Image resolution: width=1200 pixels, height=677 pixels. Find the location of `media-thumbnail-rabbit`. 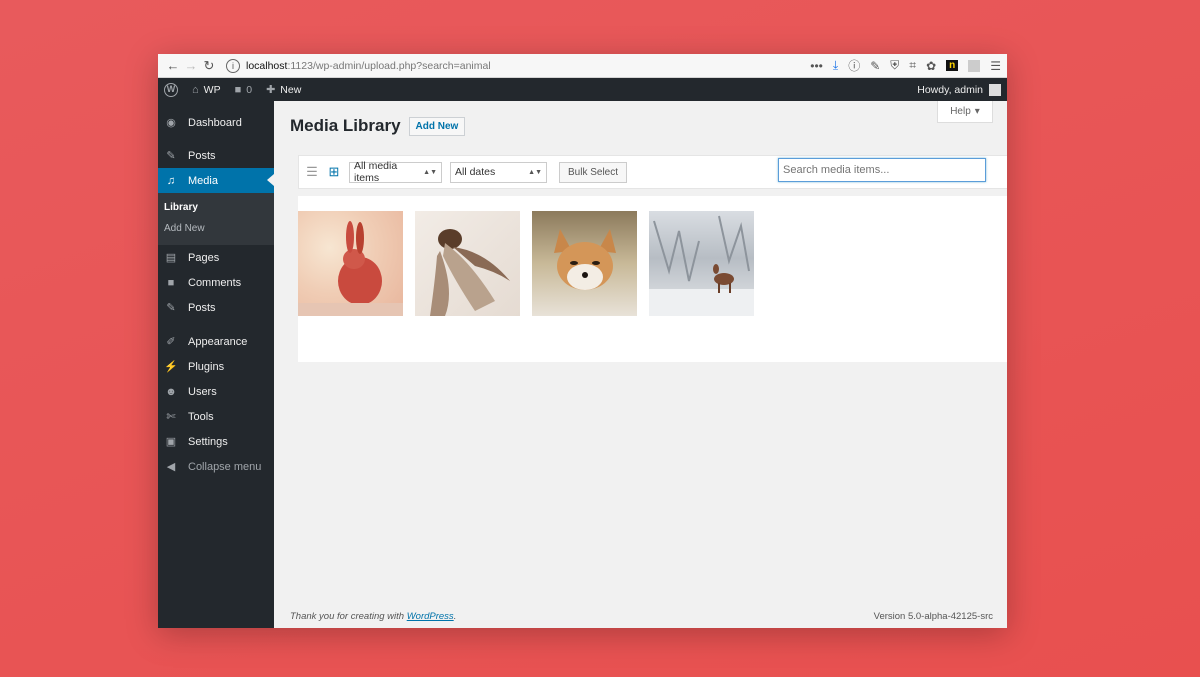

media-thumbnail-rabbit is located at coordinates (350, 263).